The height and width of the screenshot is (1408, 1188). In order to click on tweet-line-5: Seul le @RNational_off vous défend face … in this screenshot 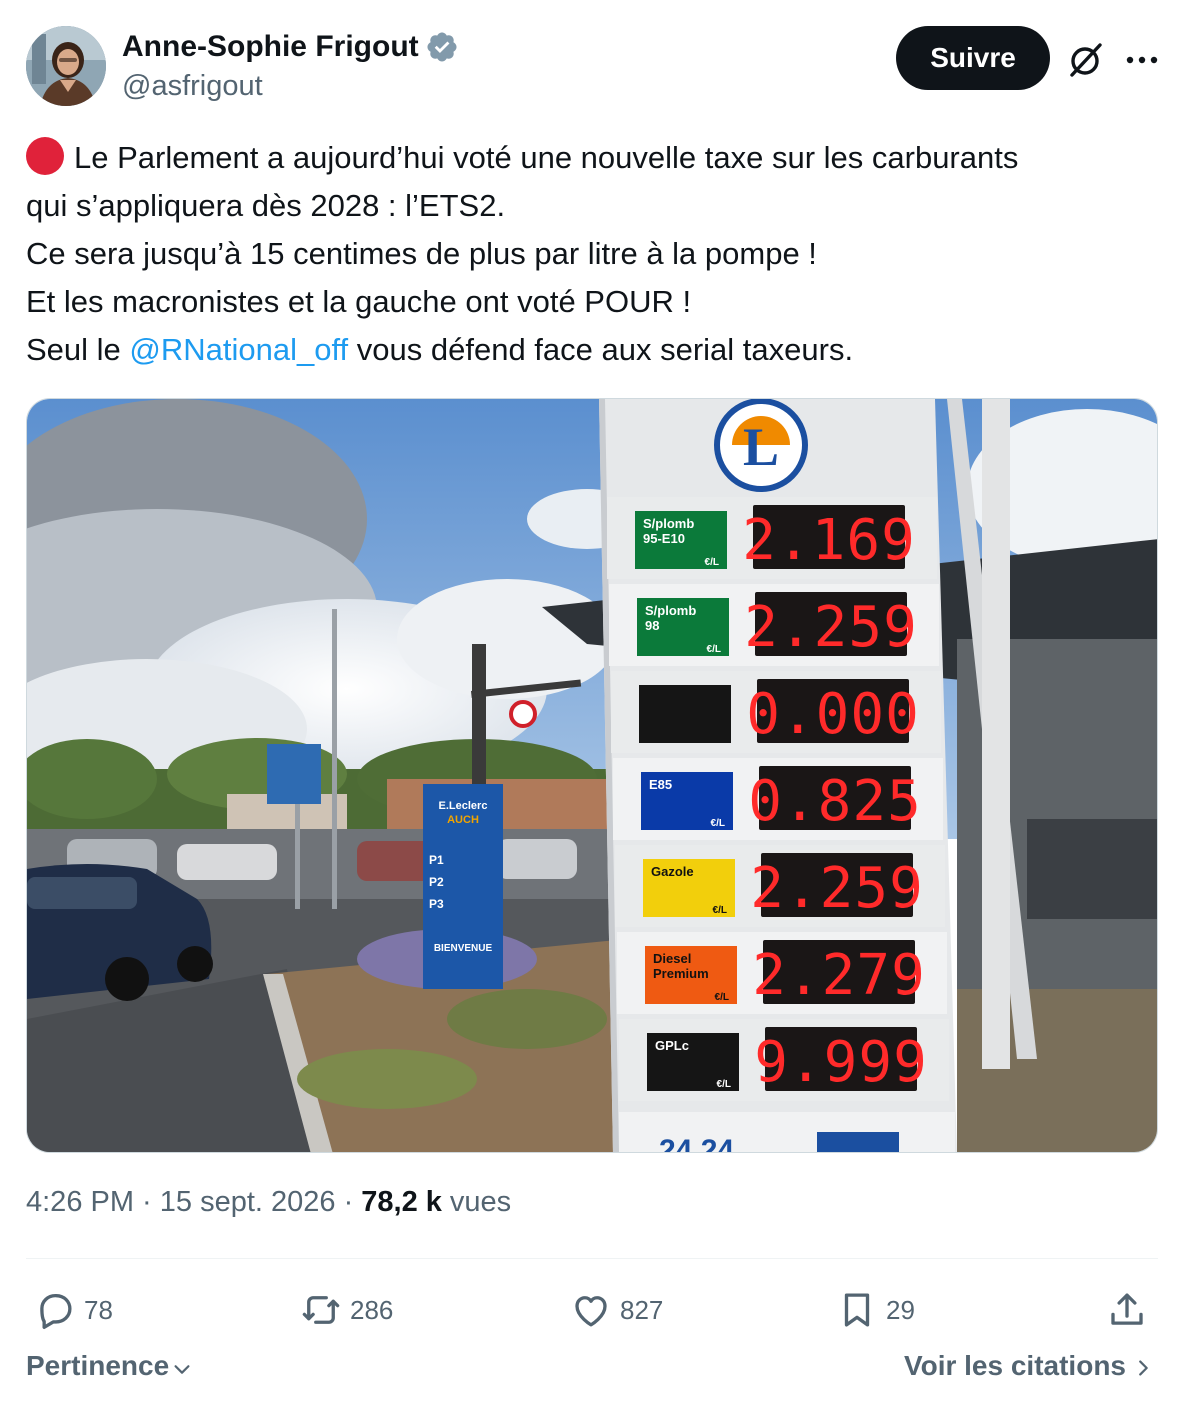, I will do `click(596, 350)`.